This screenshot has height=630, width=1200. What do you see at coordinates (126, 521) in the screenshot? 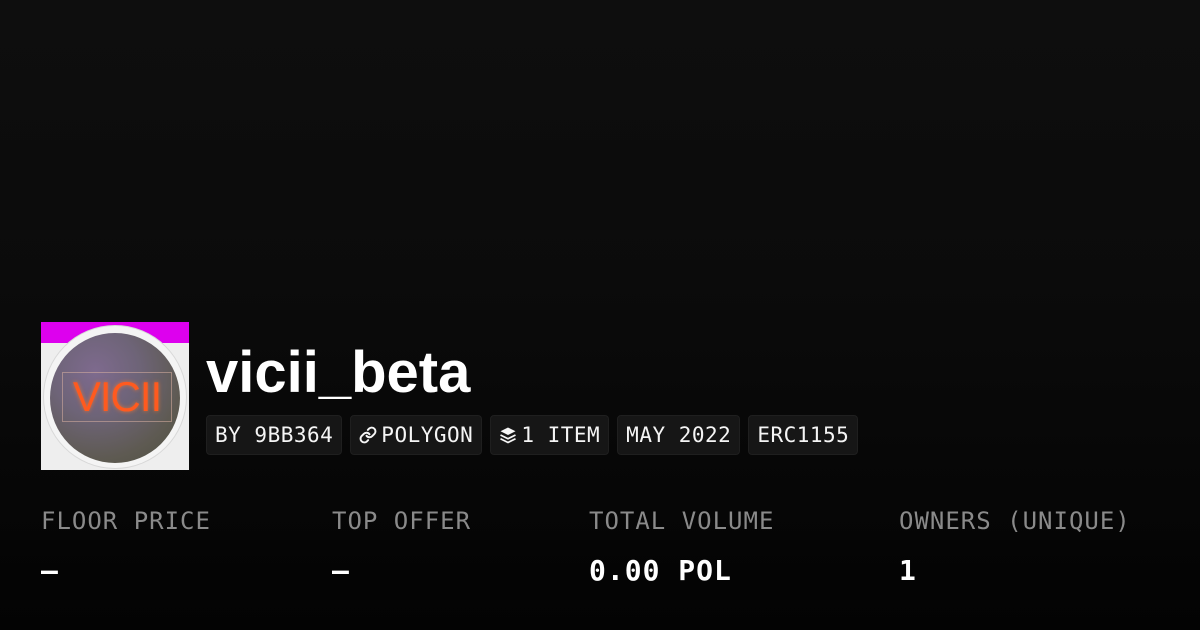
I see `stat-label: FLOOR PRICE` at bounding box center [126, 521].